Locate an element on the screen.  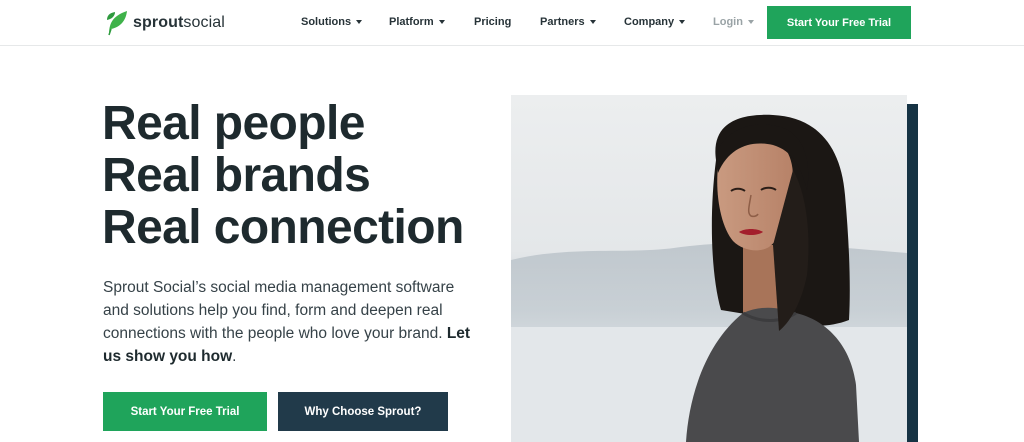
hero-description-end: . is located at coordinates (234, 356).